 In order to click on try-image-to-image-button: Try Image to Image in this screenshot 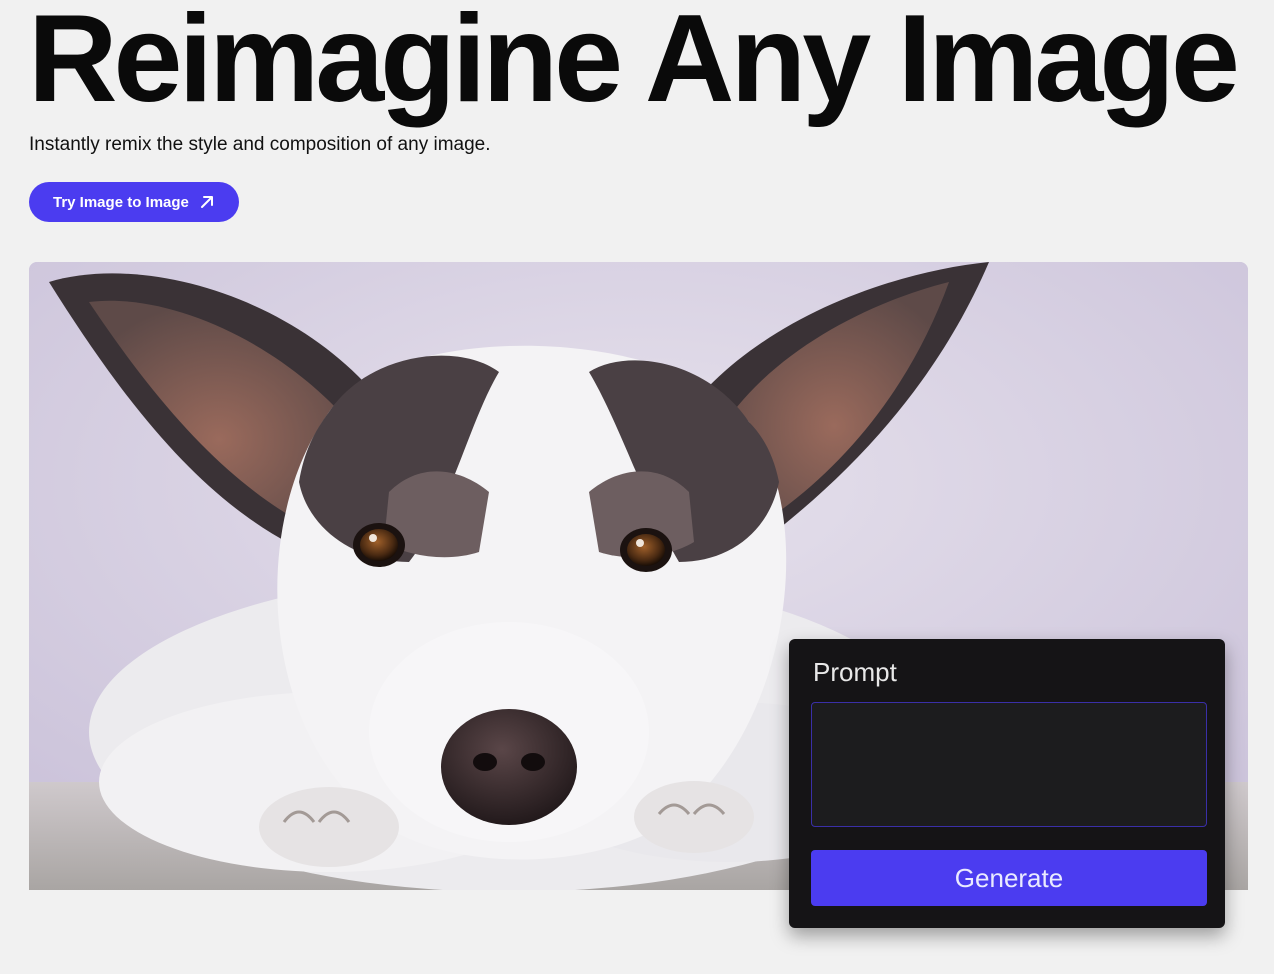, I will do `click(134, 202)`.